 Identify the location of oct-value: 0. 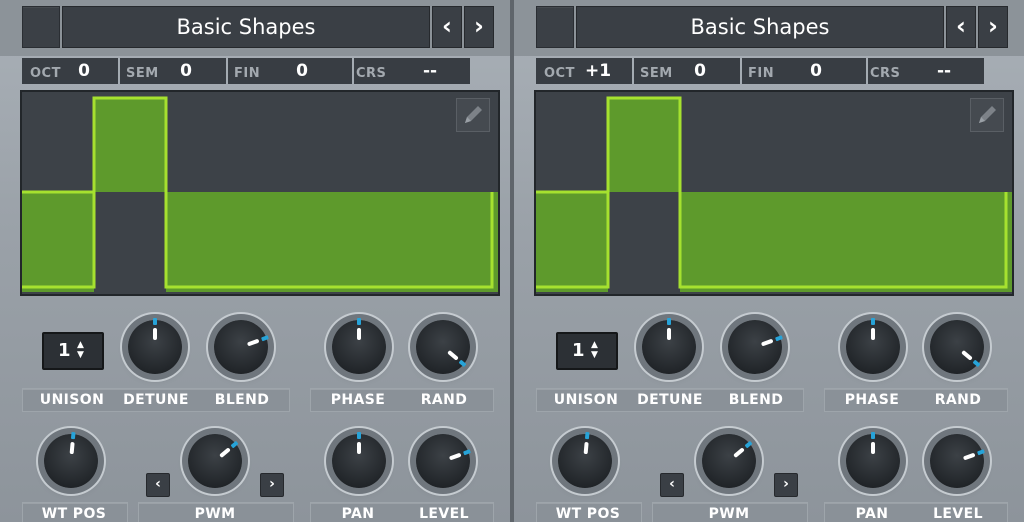
(84, 71).